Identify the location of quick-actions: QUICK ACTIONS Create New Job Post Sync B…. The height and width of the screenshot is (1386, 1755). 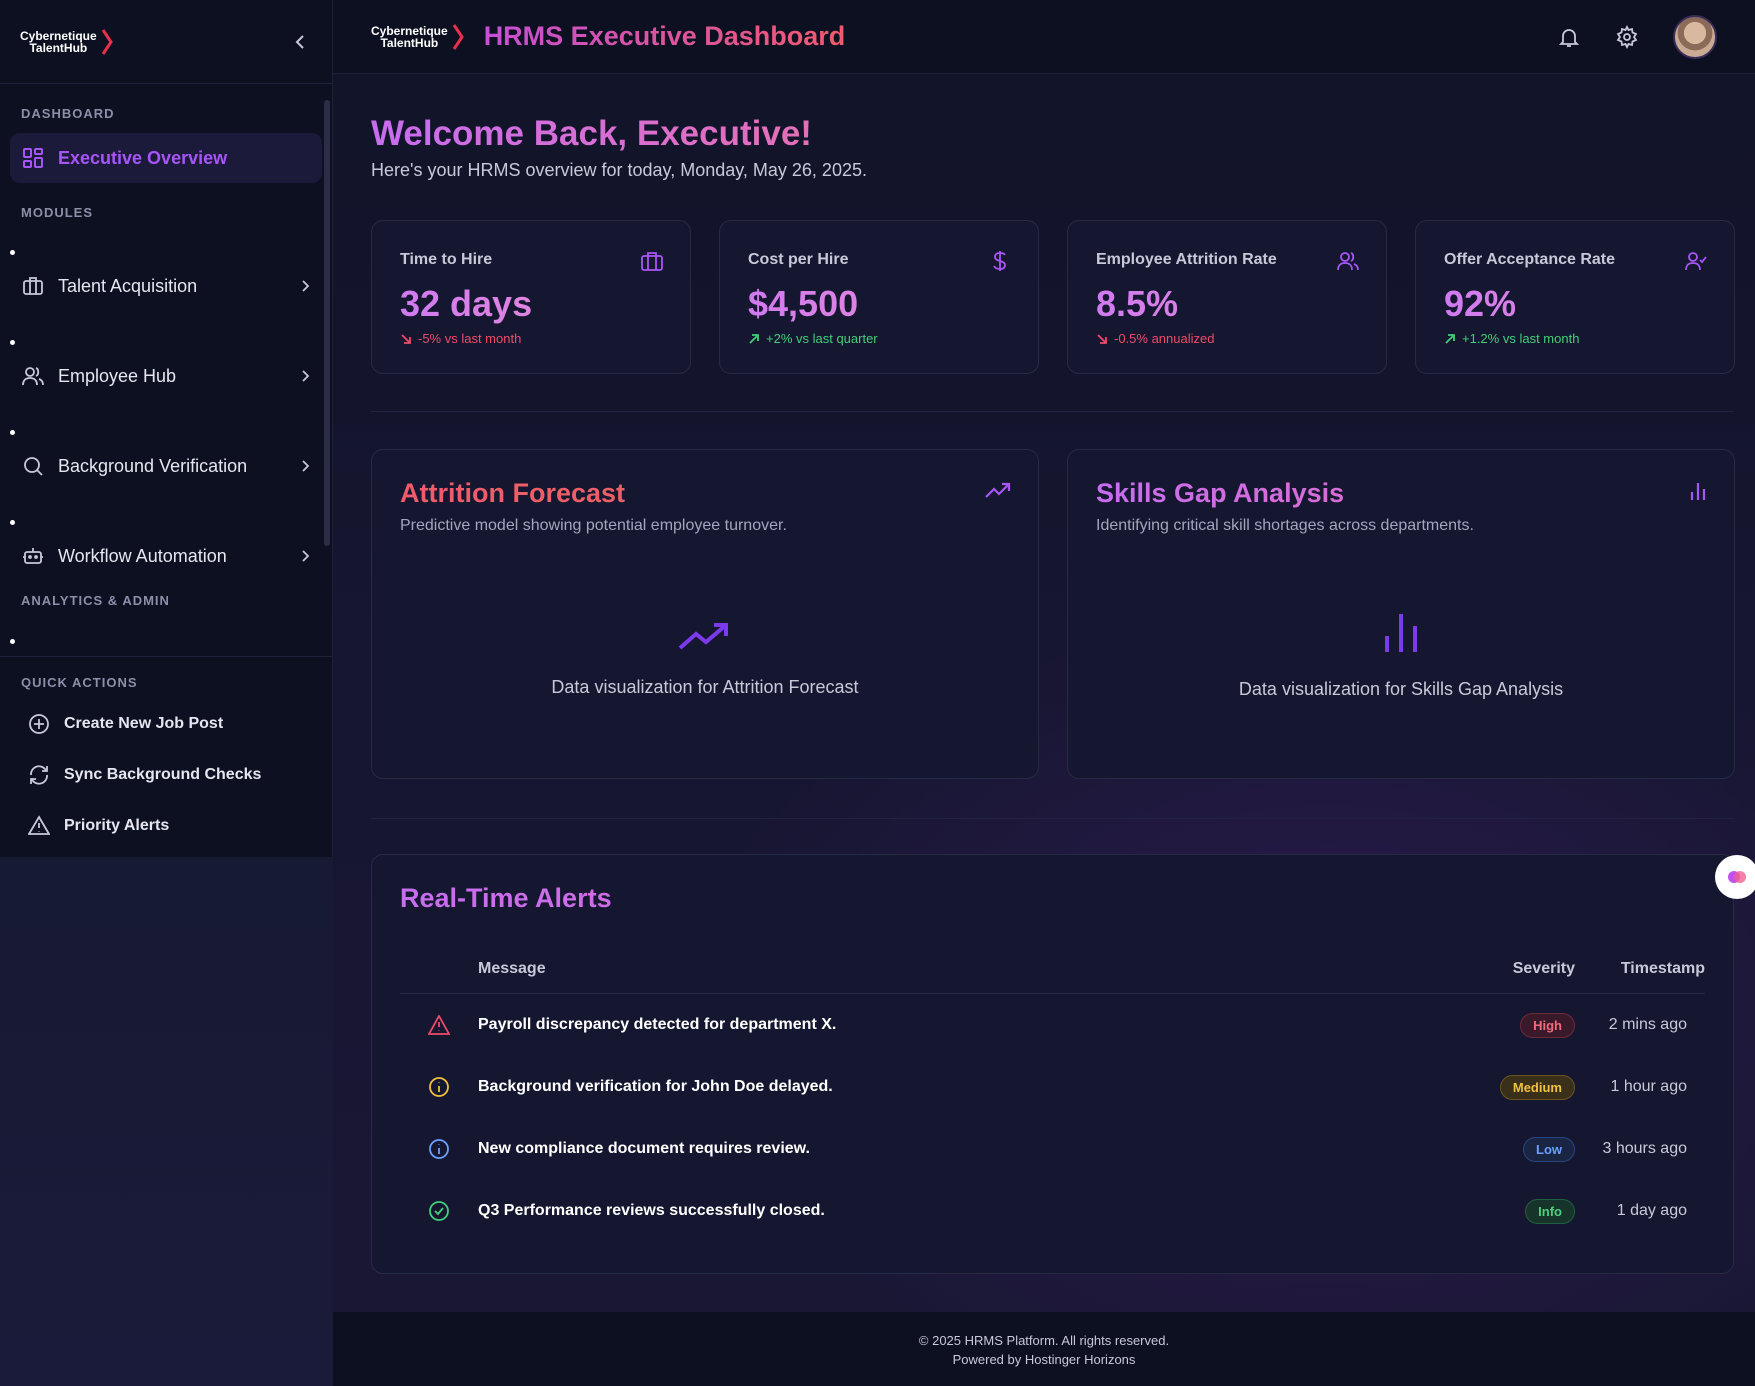
(166, 753).